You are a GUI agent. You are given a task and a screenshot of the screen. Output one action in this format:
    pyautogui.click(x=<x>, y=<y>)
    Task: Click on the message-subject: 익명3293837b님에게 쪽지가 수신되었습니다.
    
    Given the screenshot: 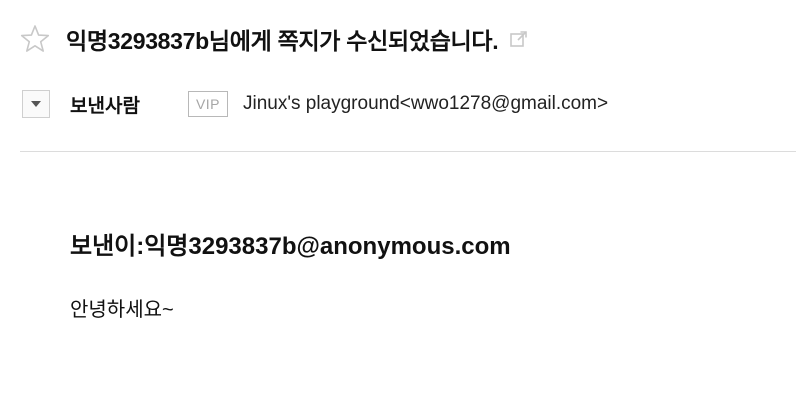 What is the action you would take?
    pyautogui.click(x=282, y=41)
    